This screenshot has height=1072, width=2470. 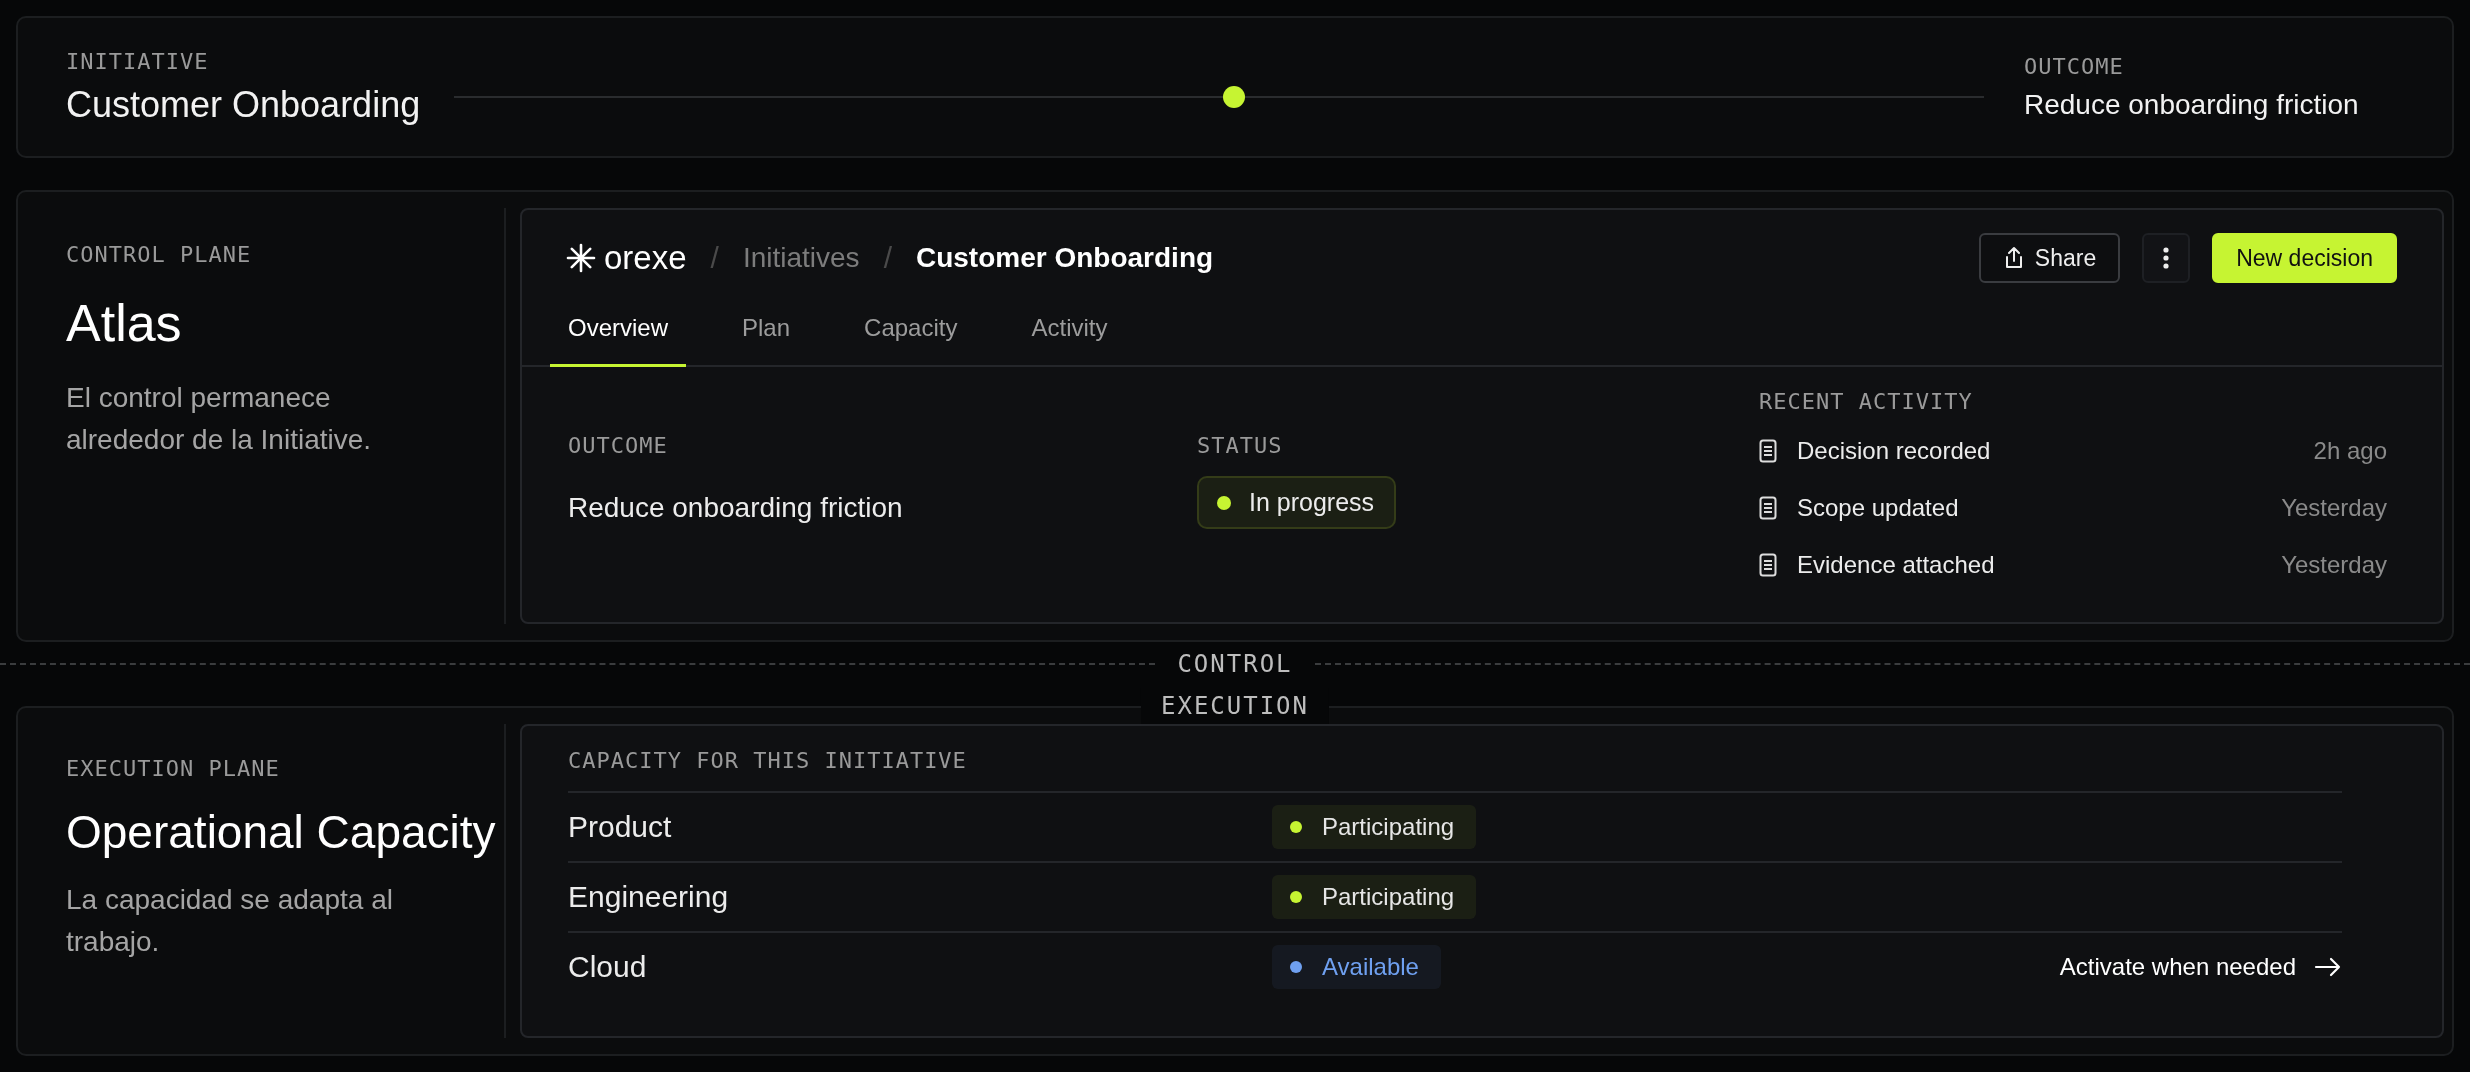 I want to click on activate-link: Activate when needed, so click(x=2200, y=967).